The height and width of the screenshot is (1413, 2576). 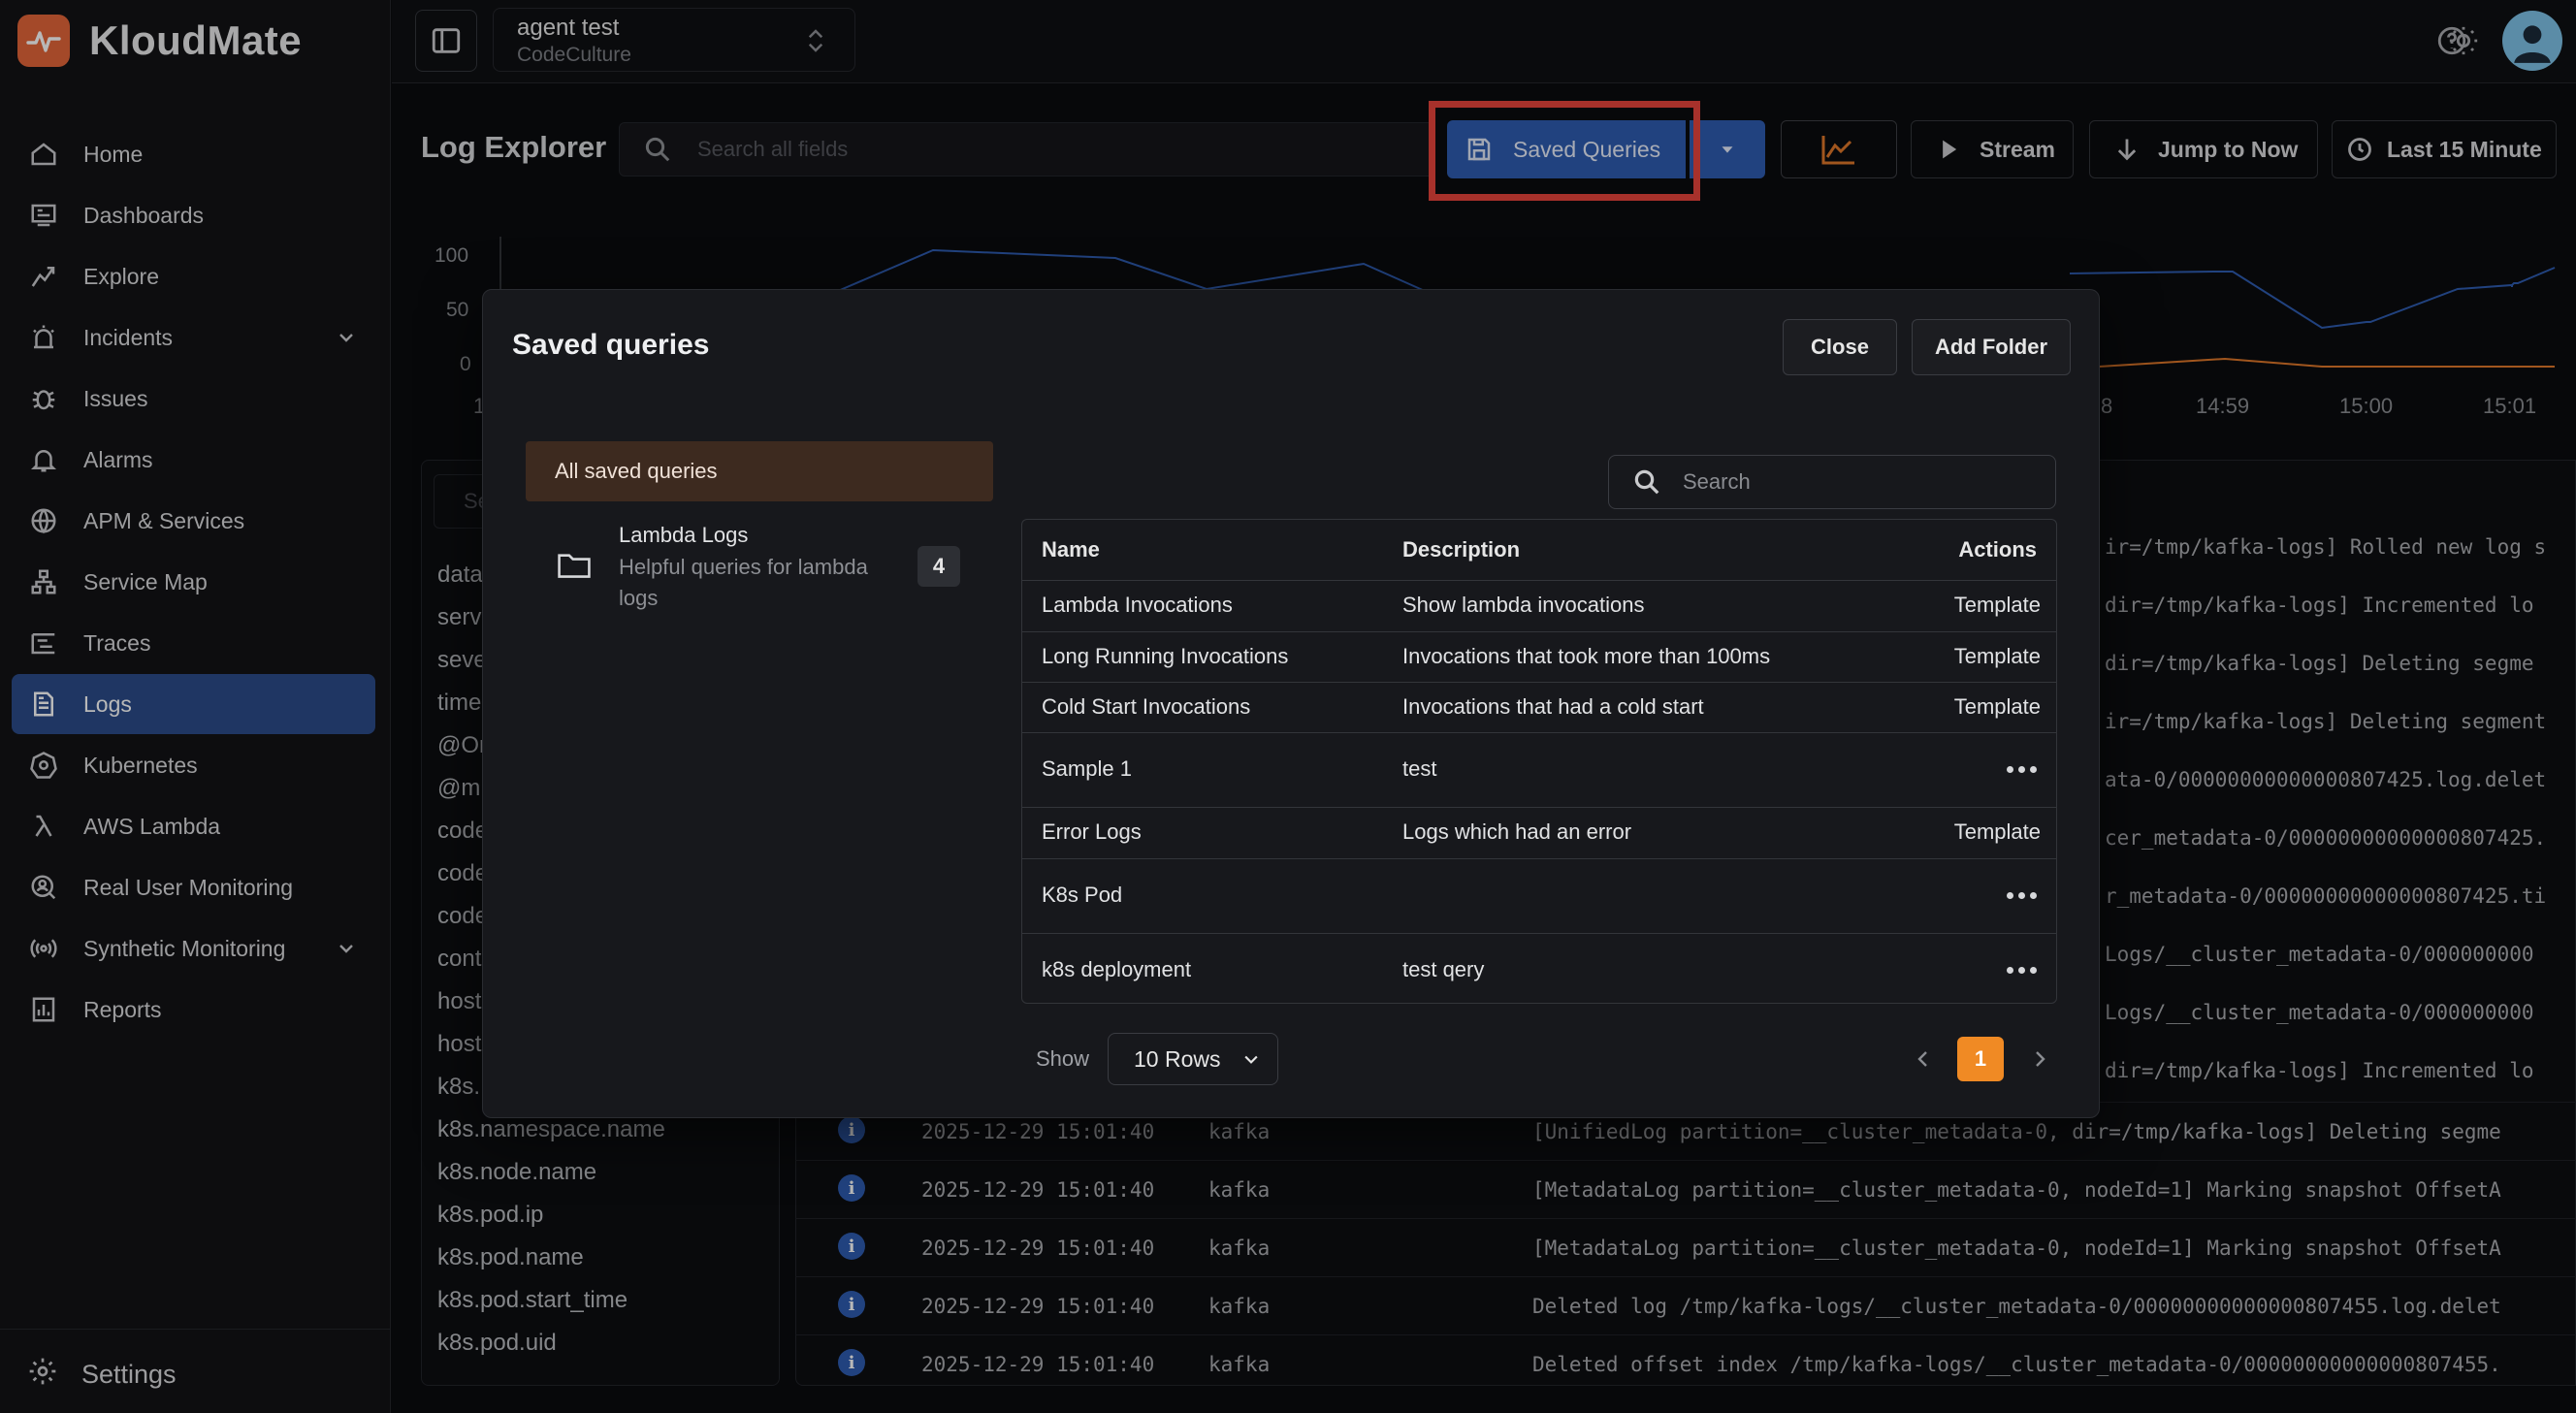 What do you see at coordinates (759, 471) in the screenshot?
I see `all-saved-queries-item: All saved queries` at bounding box center [759, 471].